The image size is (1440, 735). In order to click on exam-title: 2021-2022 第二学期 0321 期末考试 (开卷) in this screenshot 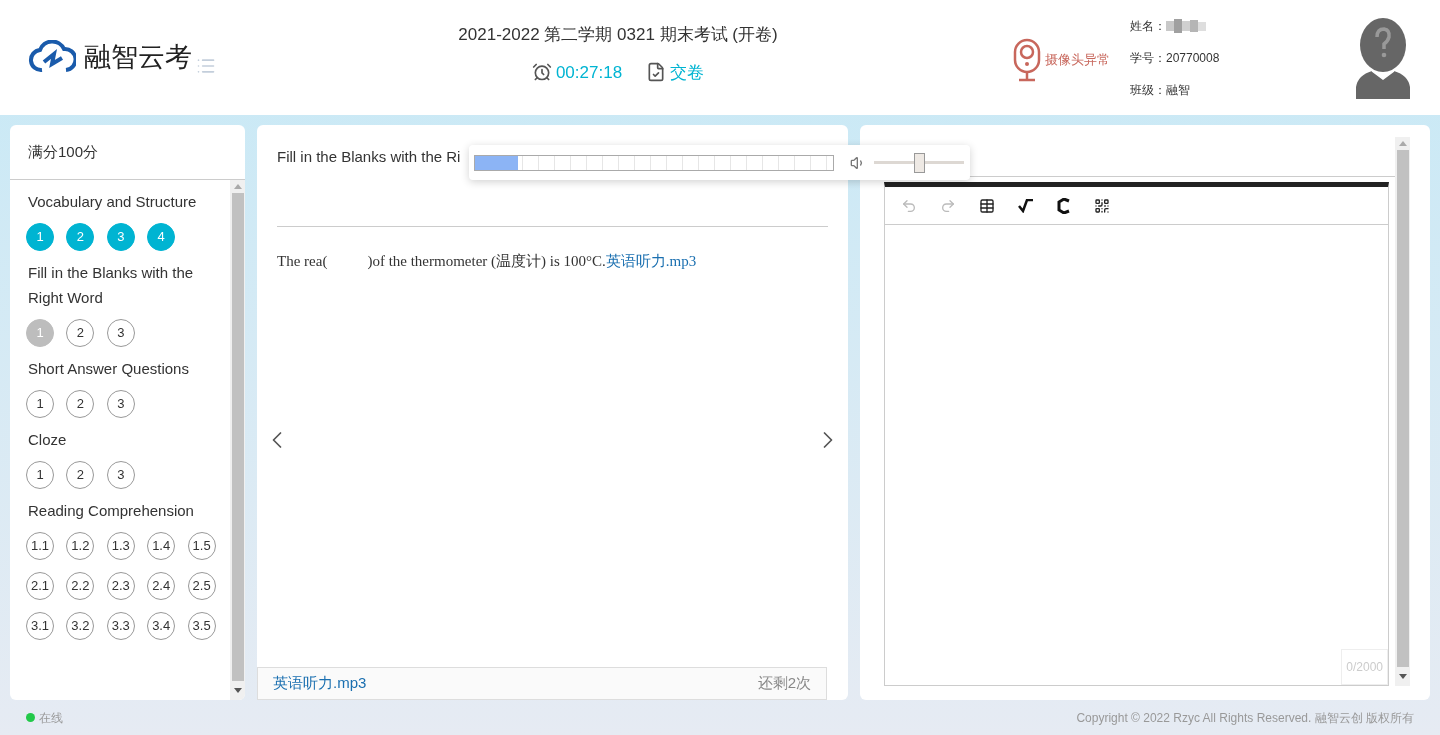, I will do `click(618, 35)`.